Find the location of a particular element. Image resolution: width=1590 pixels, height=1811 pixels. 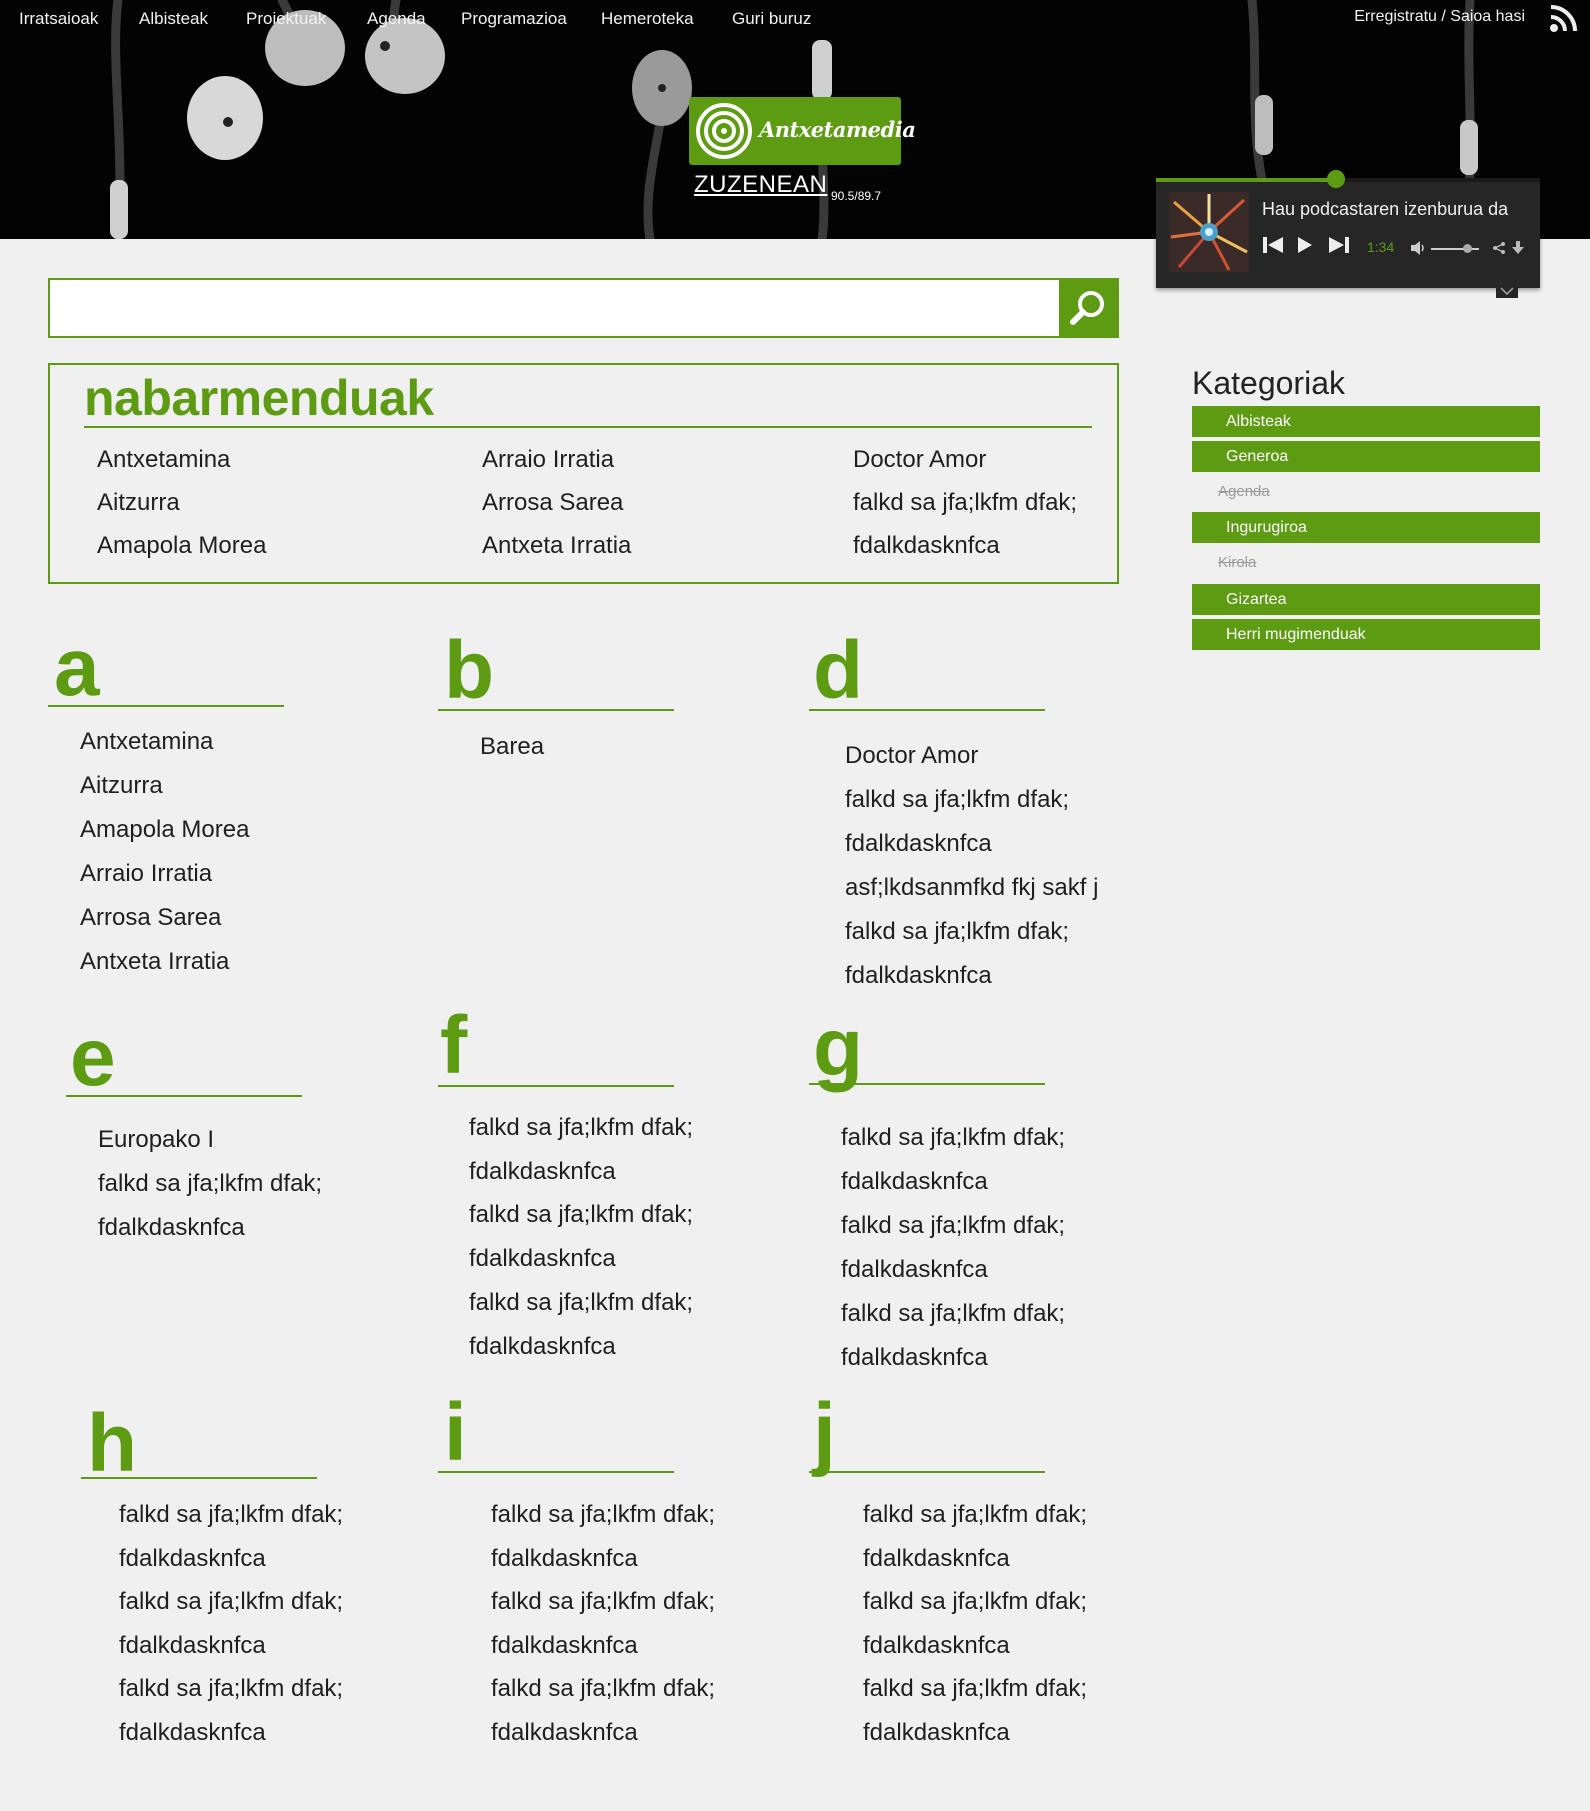

featured-link: Aitzurra is located at coordinates (138, 503).